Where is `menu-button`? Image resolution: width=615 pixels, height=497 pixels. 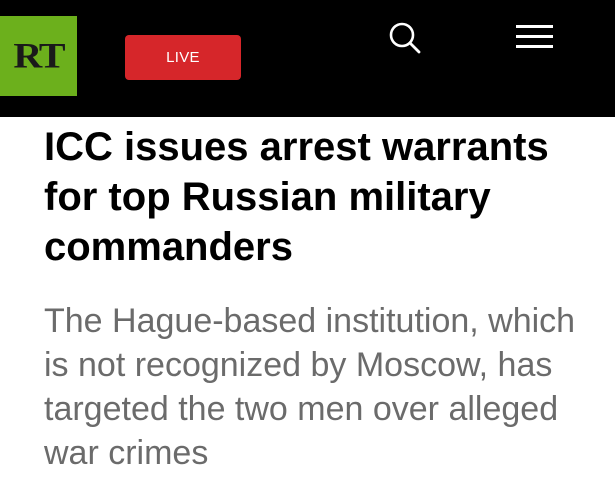
menu-button is located at coordinates (535, 36).